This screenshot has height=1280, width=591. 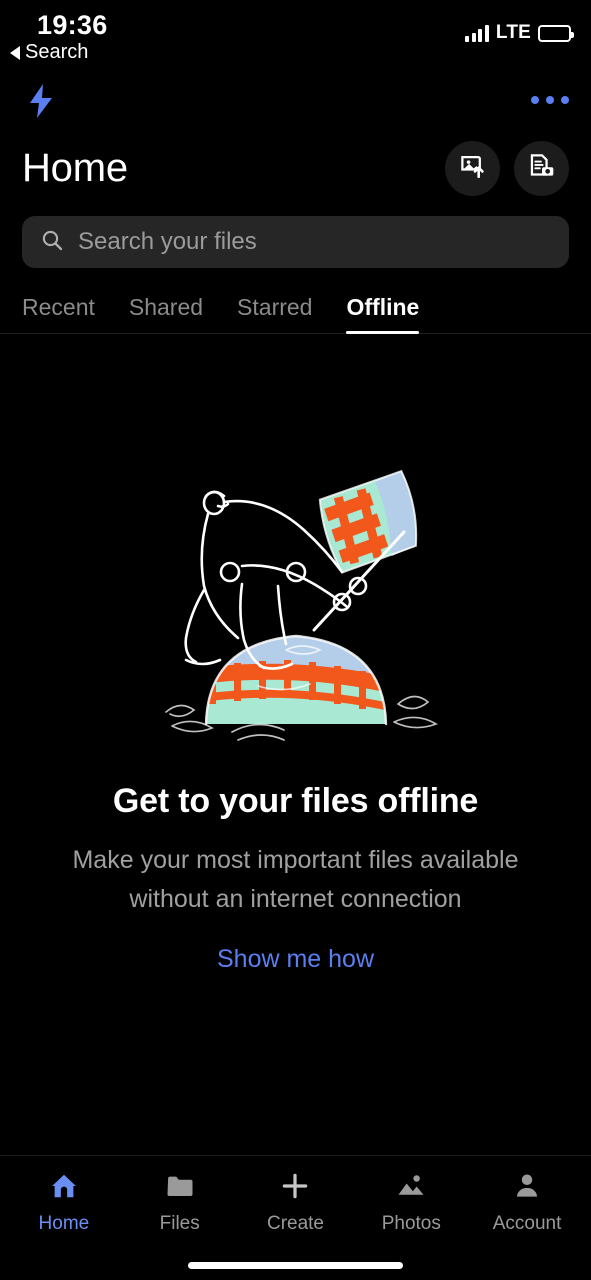 What do you see at coordinates (72, 25) in the screenshot?
I see `status-time: 19:36` at bounding box center [72, 25].